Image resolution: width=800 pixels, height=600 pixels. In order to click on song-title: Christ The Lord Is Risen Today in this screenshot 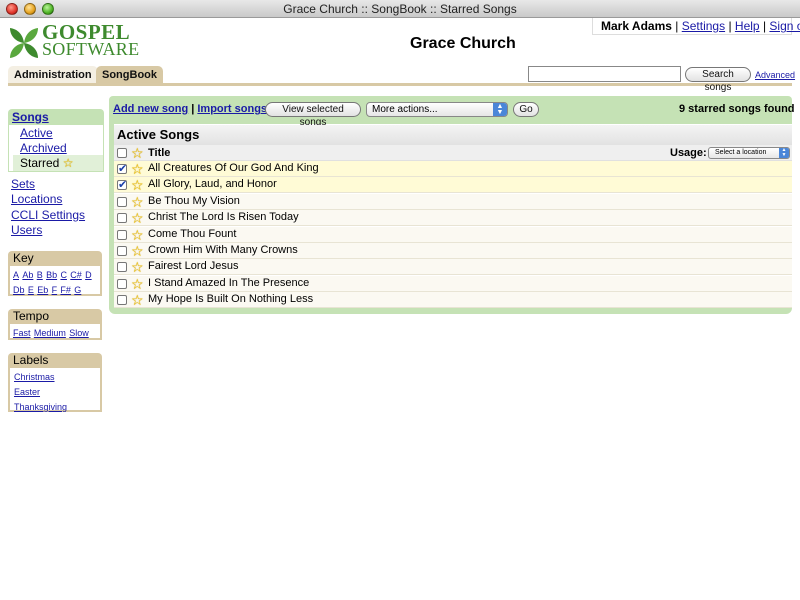, I will do `click(223, 217)`.